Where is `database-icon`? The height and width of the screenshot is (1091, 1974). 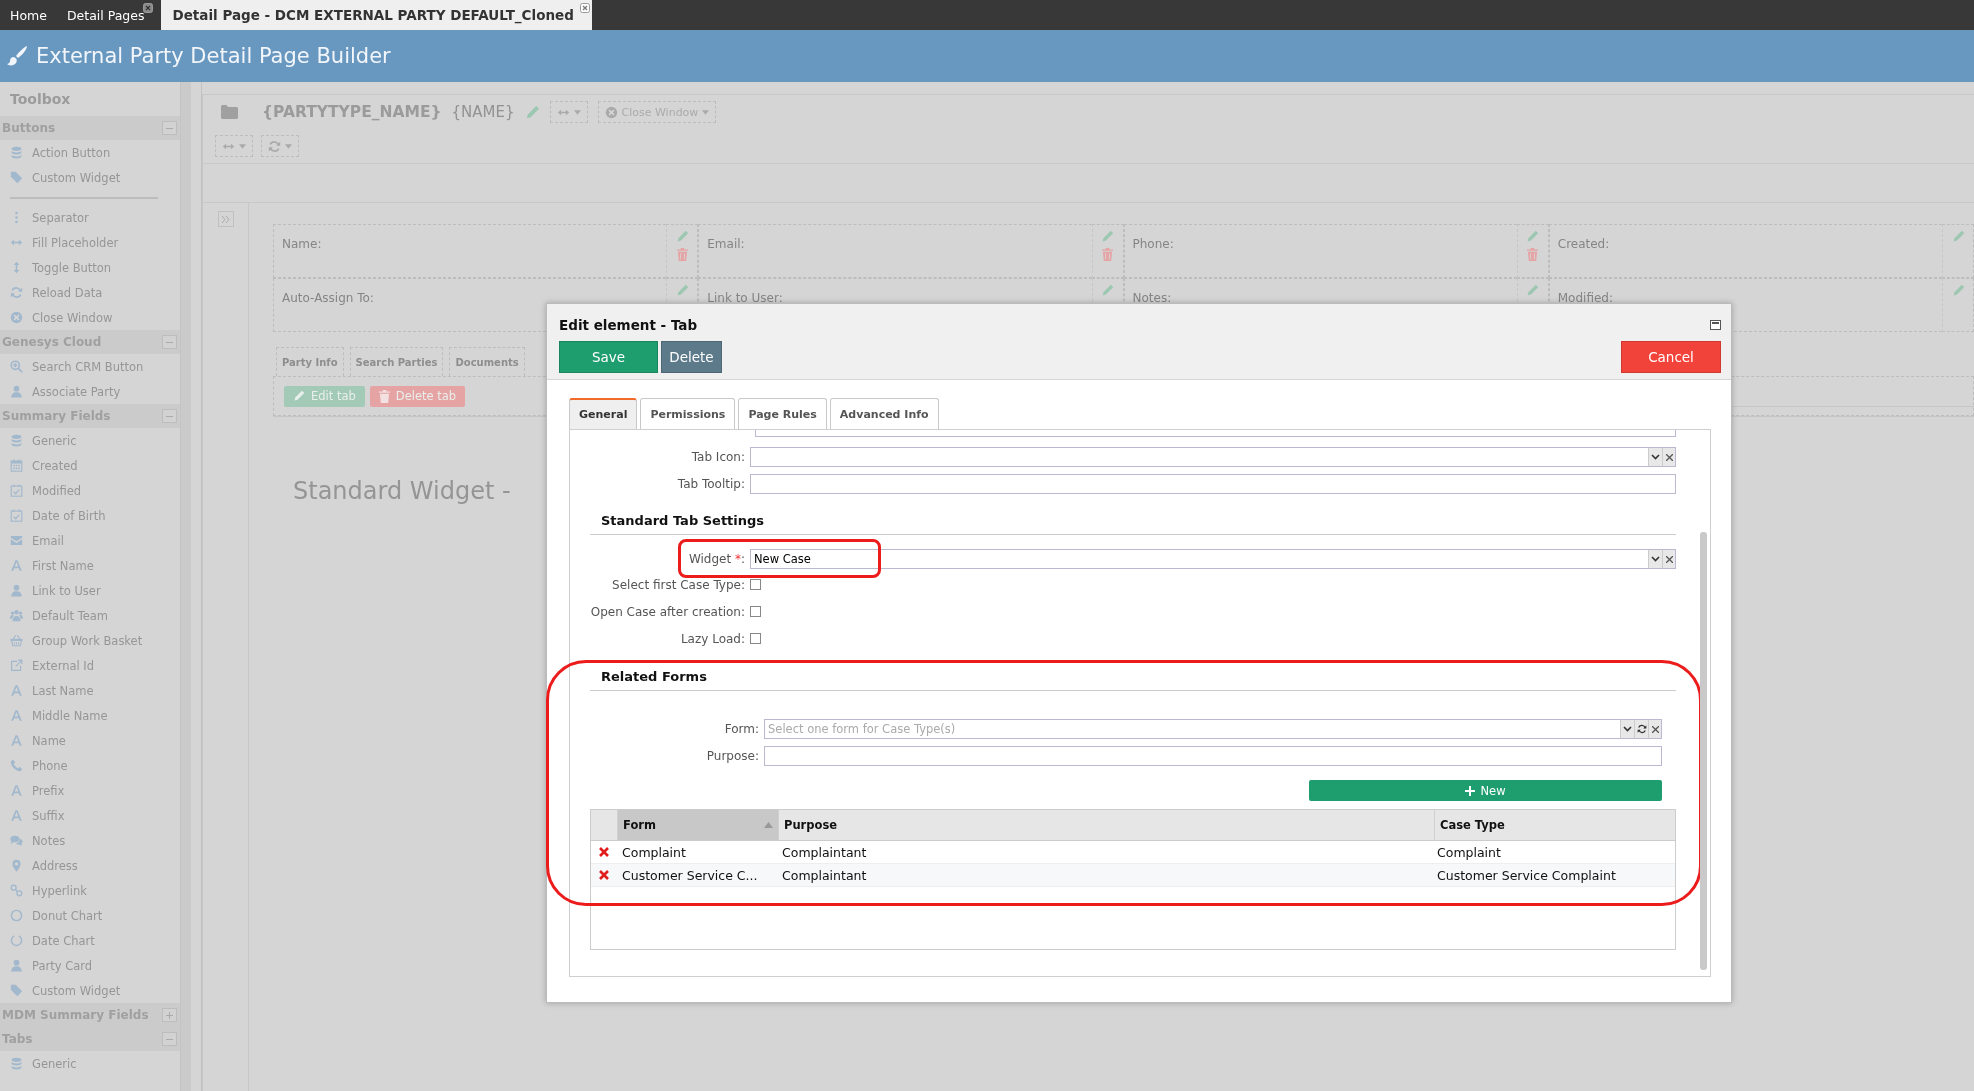 database-icon is located at coordinates (16, 1063).